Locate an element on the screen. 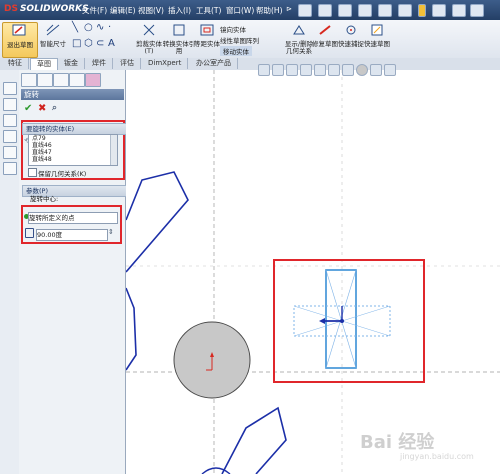 This screenshot has height=476, width=500. view-orientation-icon is located at coordinates (320, 70).